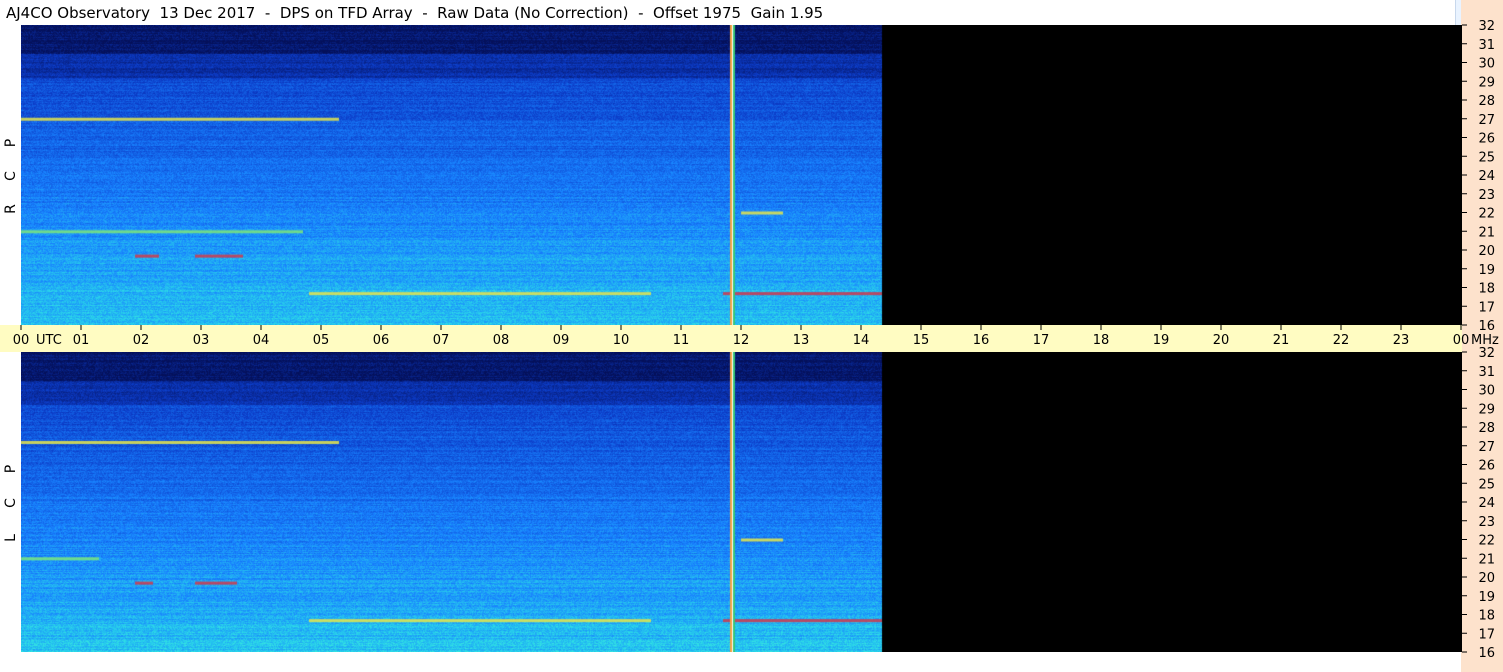 The image size is (1503, 672). Describe the element at coordinates (1486, 195) in the screenshot. I see `frequency-tick-label-rcp: 23` at that location.